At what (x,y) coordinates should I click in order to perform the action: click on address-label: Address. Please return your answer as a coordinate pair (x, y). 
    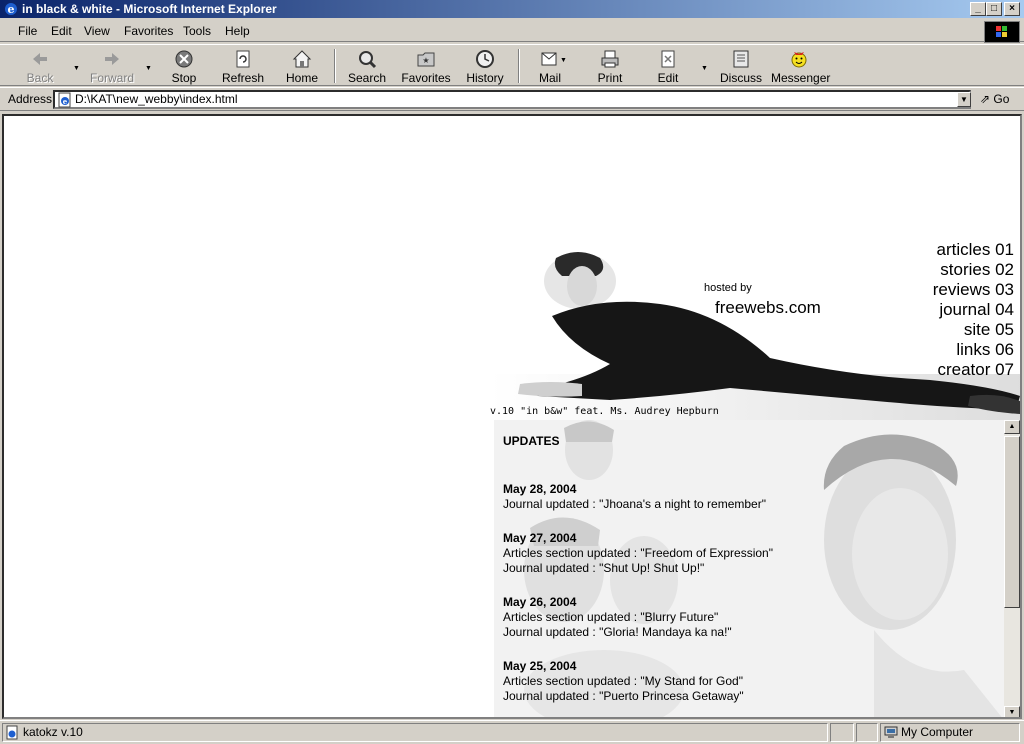
    Looking at the image, I should click on (30, 99).